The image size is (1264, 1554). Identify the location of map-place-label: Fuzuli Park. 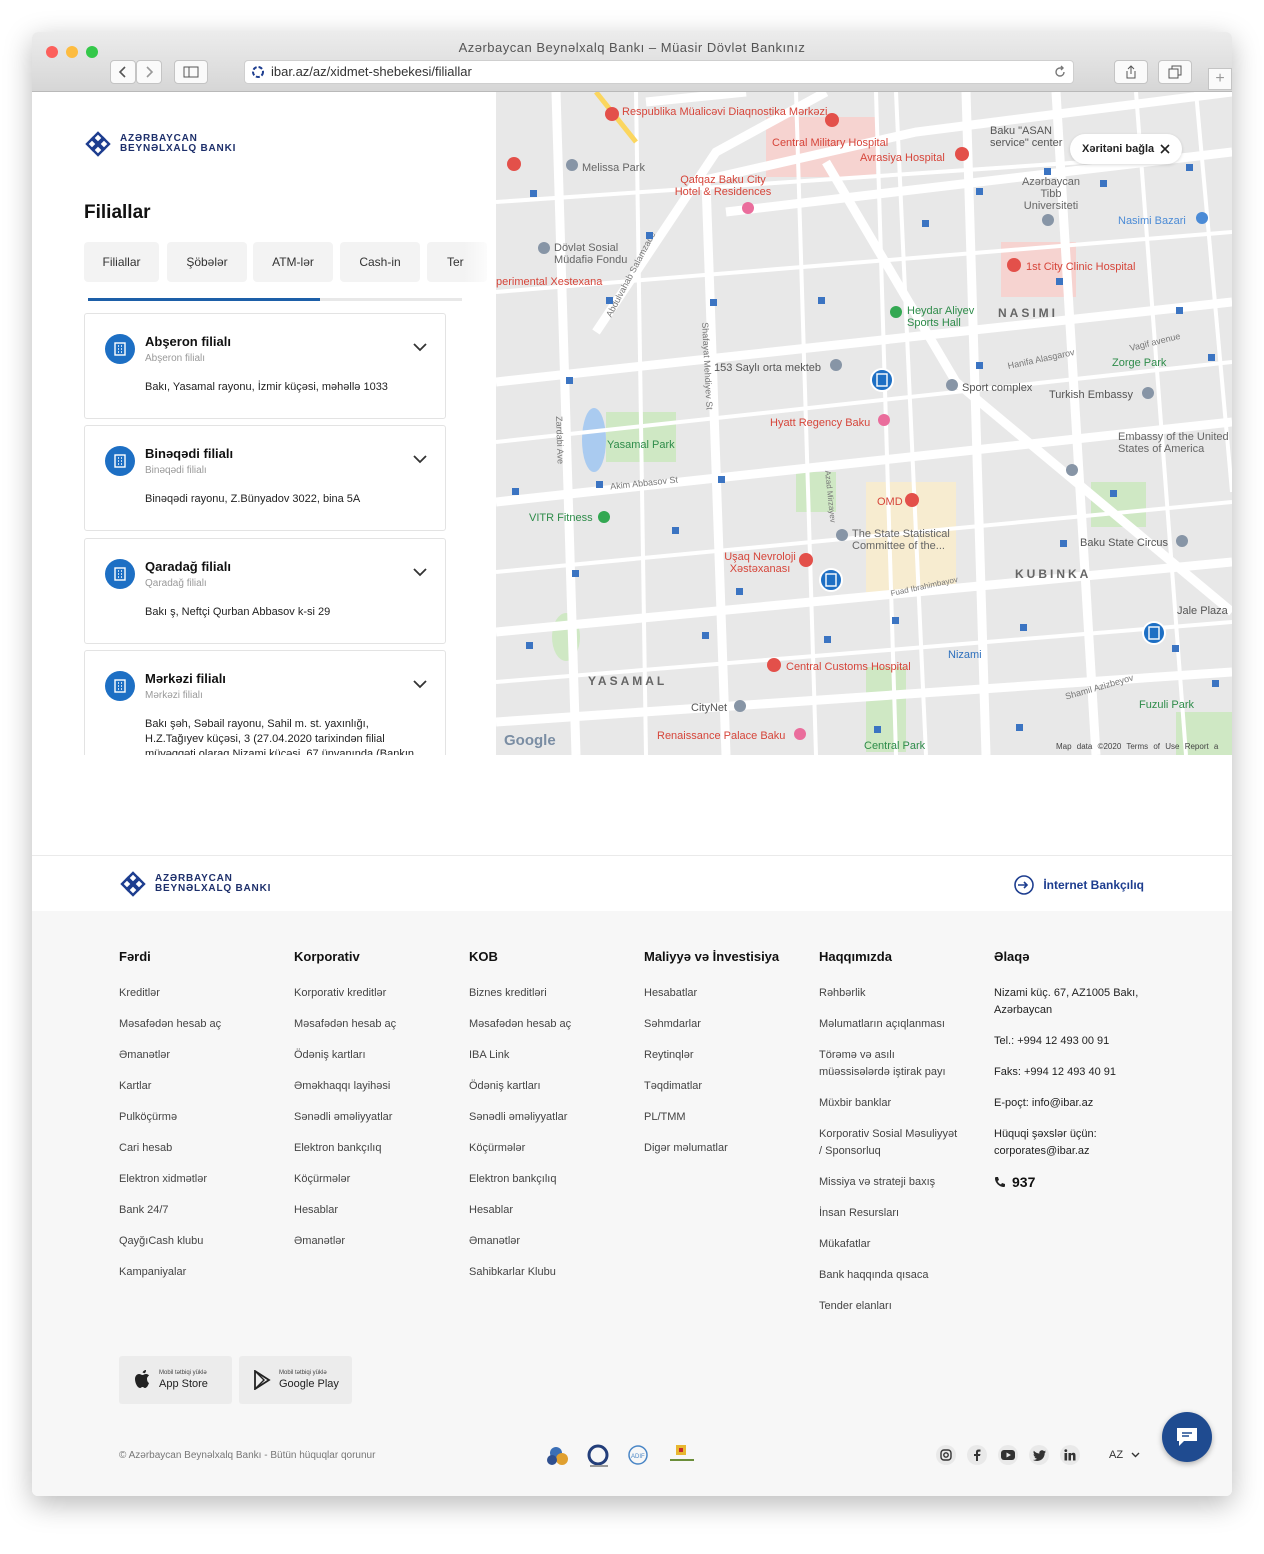
(1166, 705).